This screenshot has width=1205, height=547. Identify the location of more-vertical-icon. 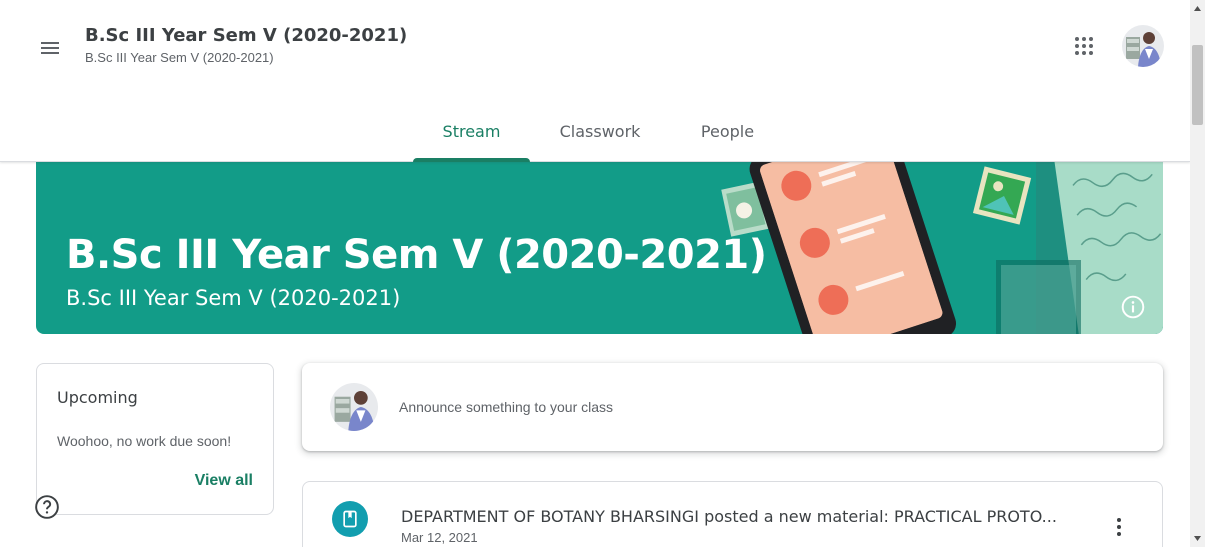
(1119, 527).